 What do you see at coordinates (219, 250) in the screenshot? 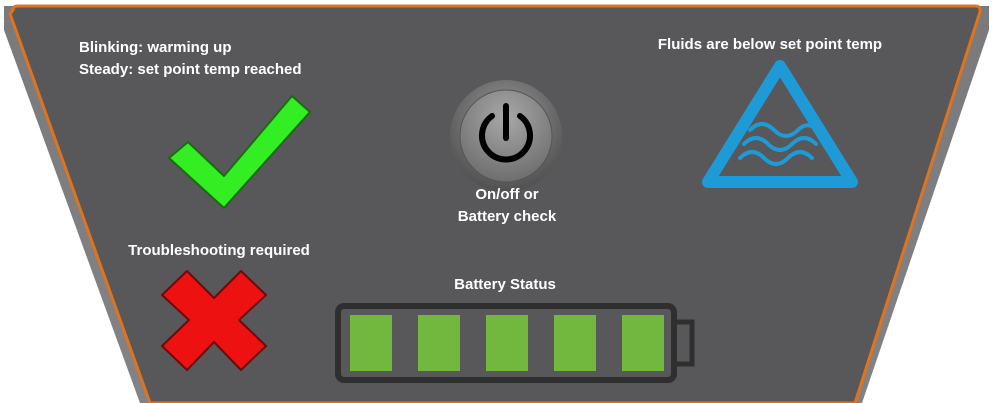
I see `troubleshooting-label: Troubleshooting required` at bounding box center [219, 250].